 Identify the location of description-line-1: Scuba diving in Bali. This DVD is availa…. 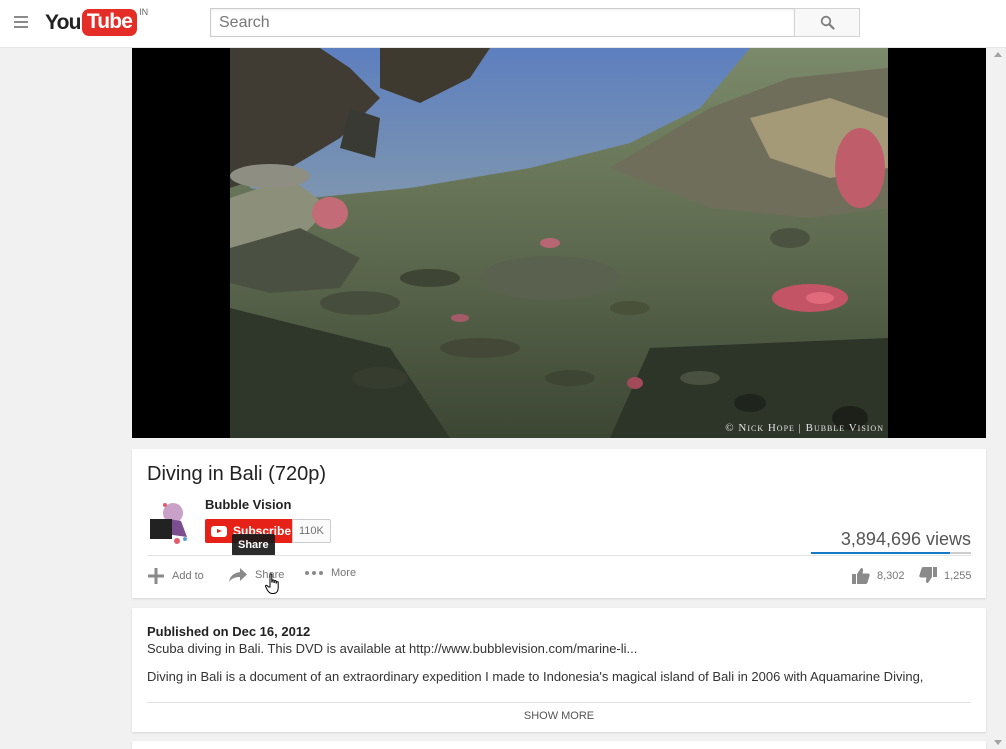
(392, 648).